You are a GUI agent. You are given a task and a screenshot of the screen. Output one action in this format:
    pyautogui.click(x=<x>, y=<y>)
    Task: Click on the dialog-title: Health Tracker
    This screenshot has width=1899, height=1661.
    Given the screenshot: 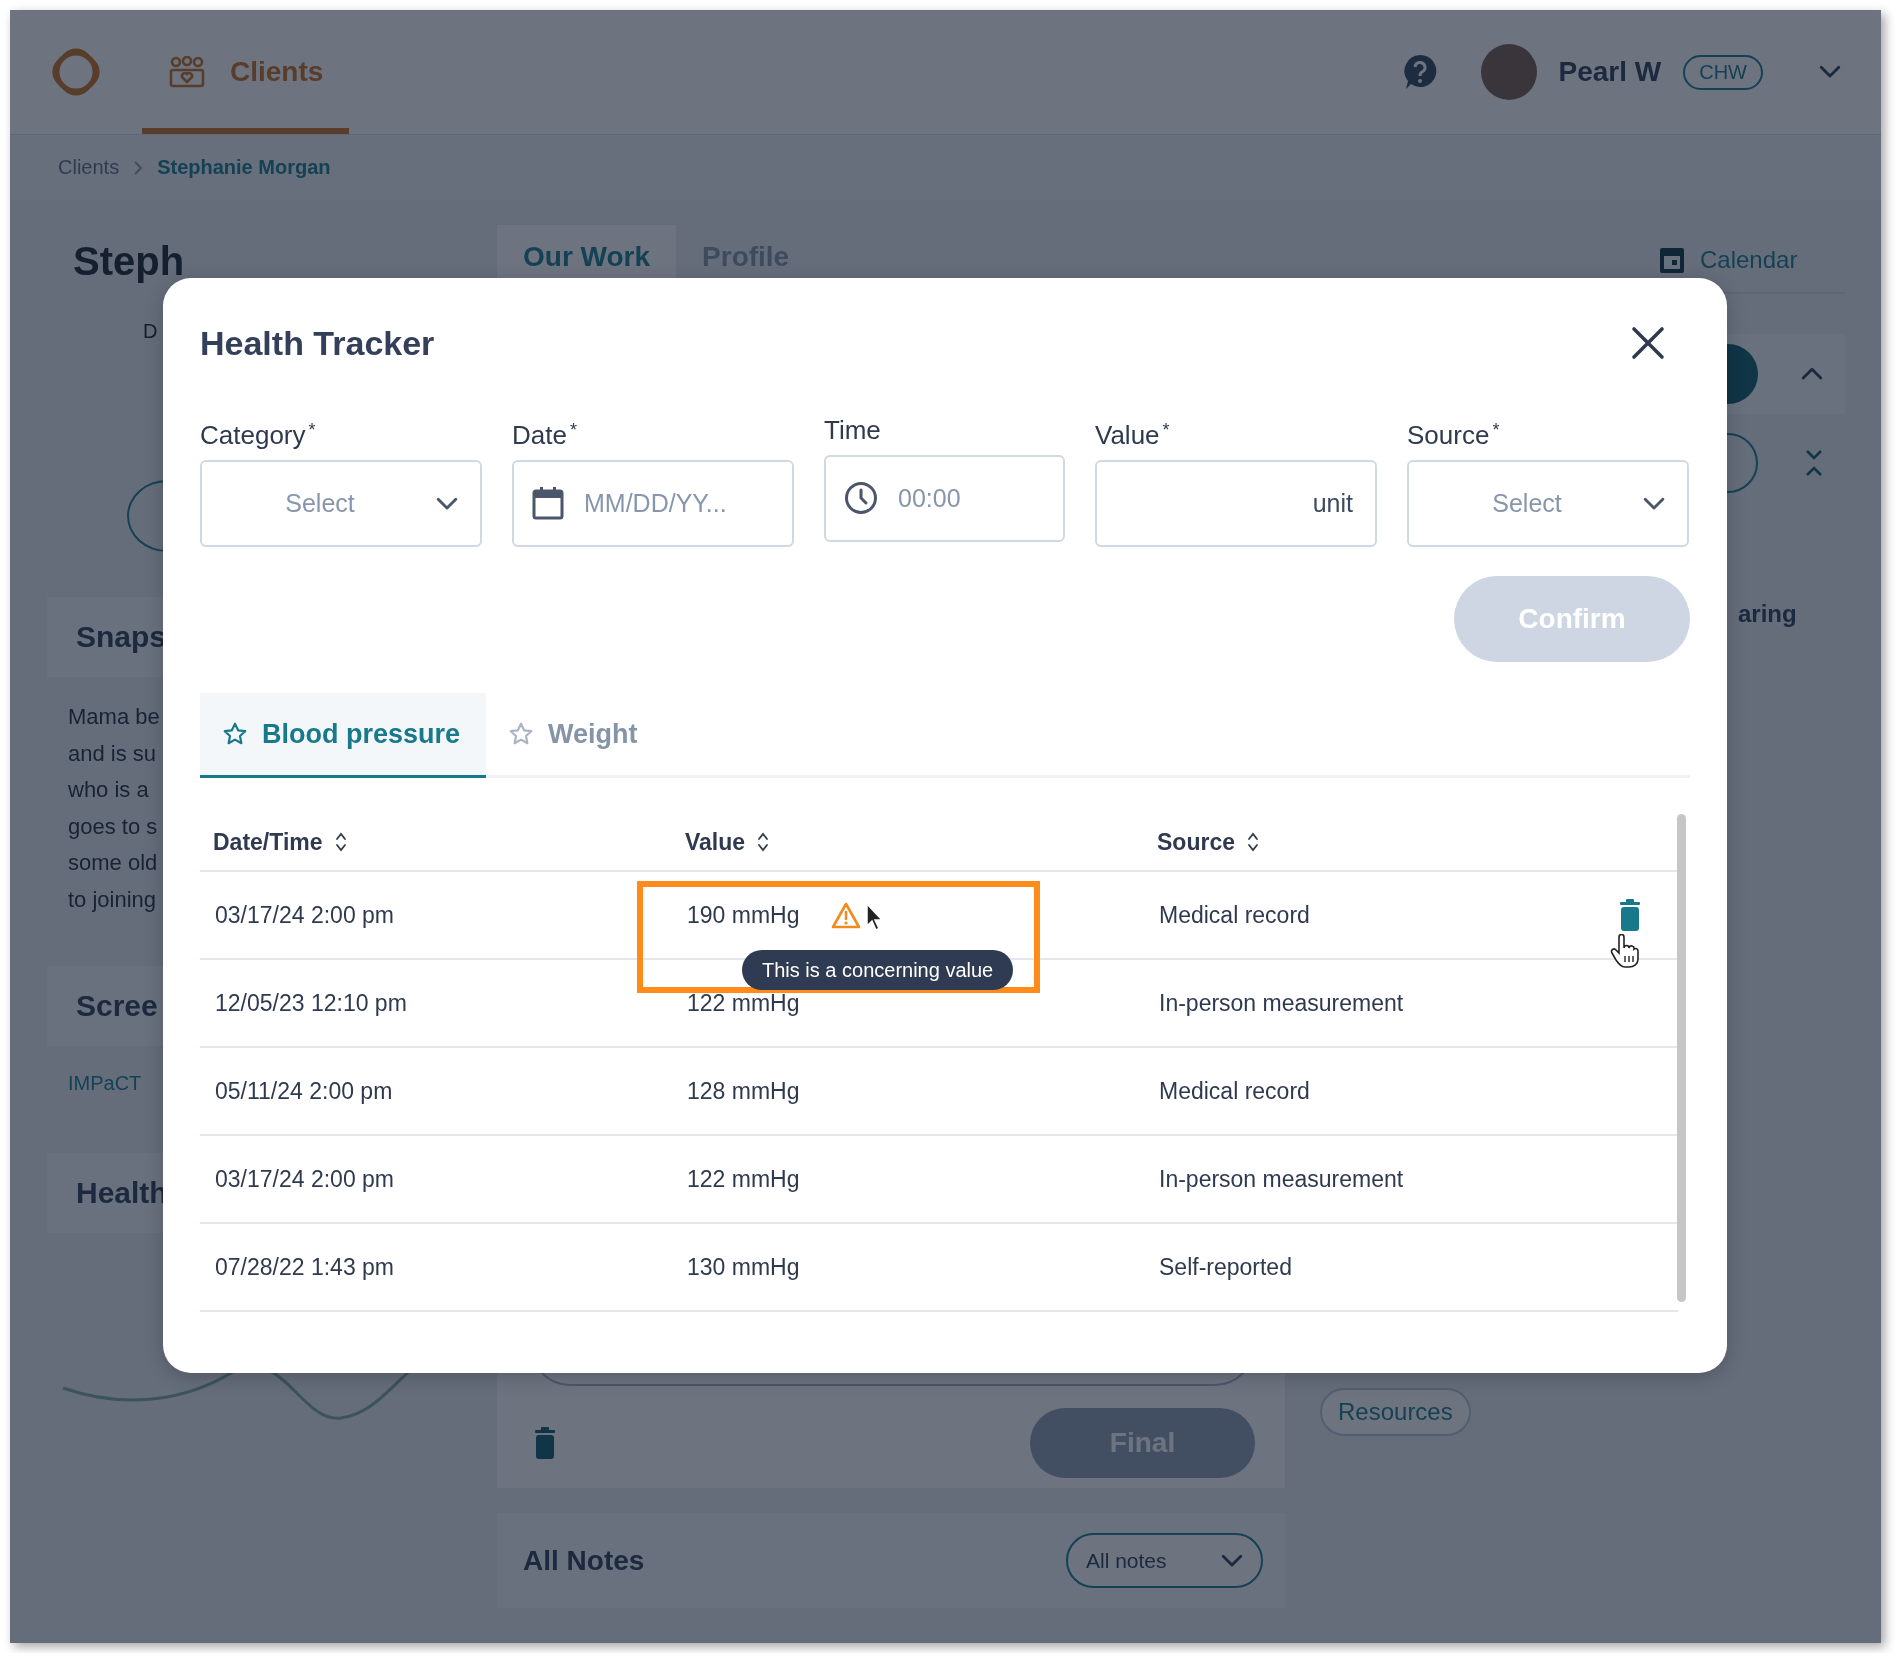 What is the action you would take?
    pyautogui.click(x=317, y=343)
    